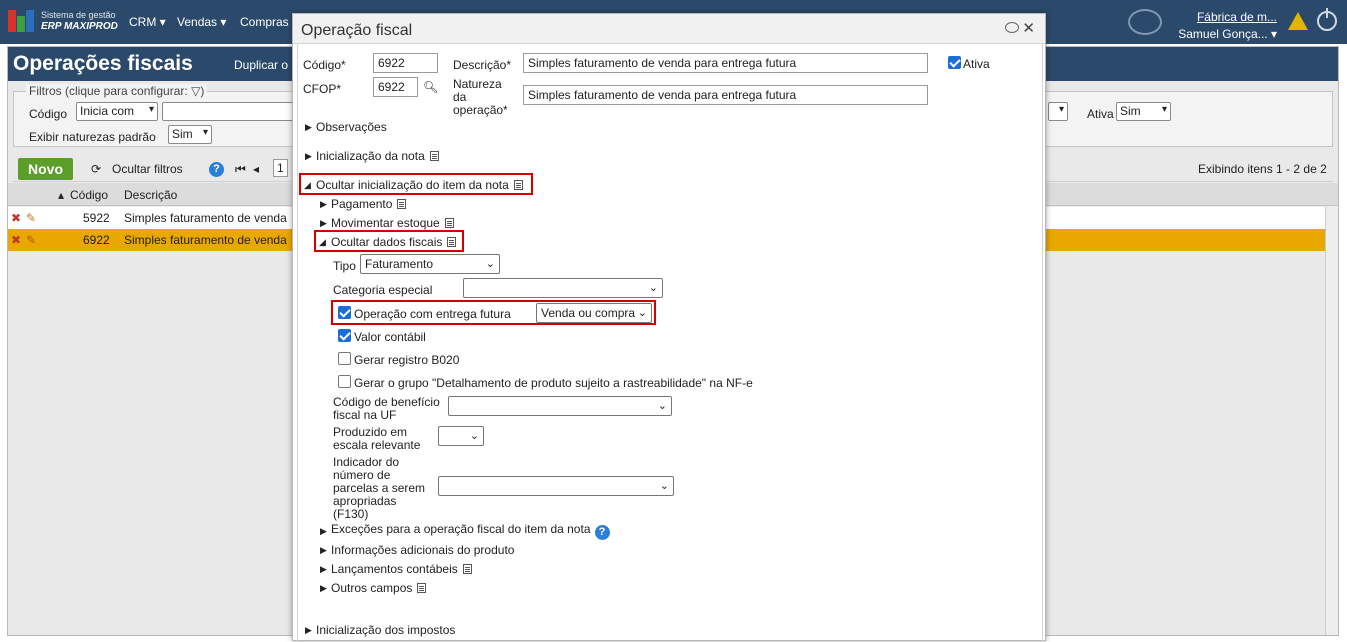 Image resolution: width=1347 pixels, height=642 pixels. I want to click on menu-vendas: Vendas ▾, so click(201, 22).